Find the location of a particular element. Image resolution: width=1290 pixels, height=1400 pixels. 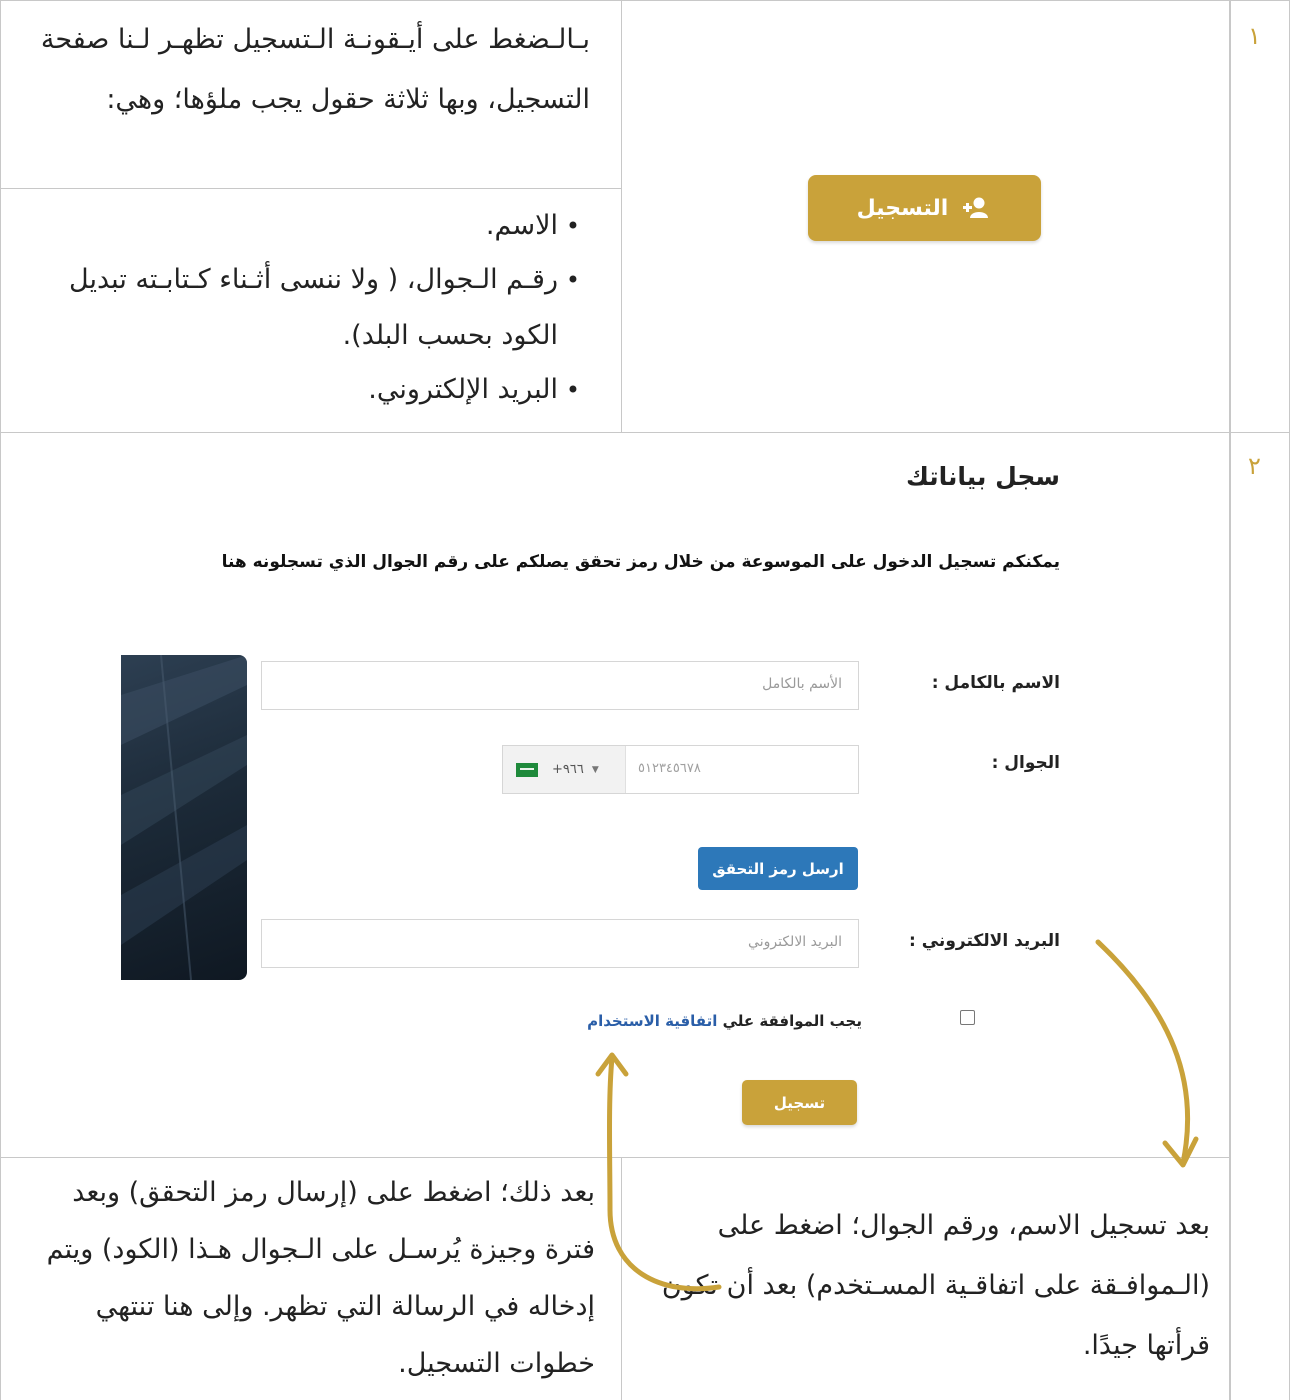

arrow-up-icon is located at coordinates (658, 1172).